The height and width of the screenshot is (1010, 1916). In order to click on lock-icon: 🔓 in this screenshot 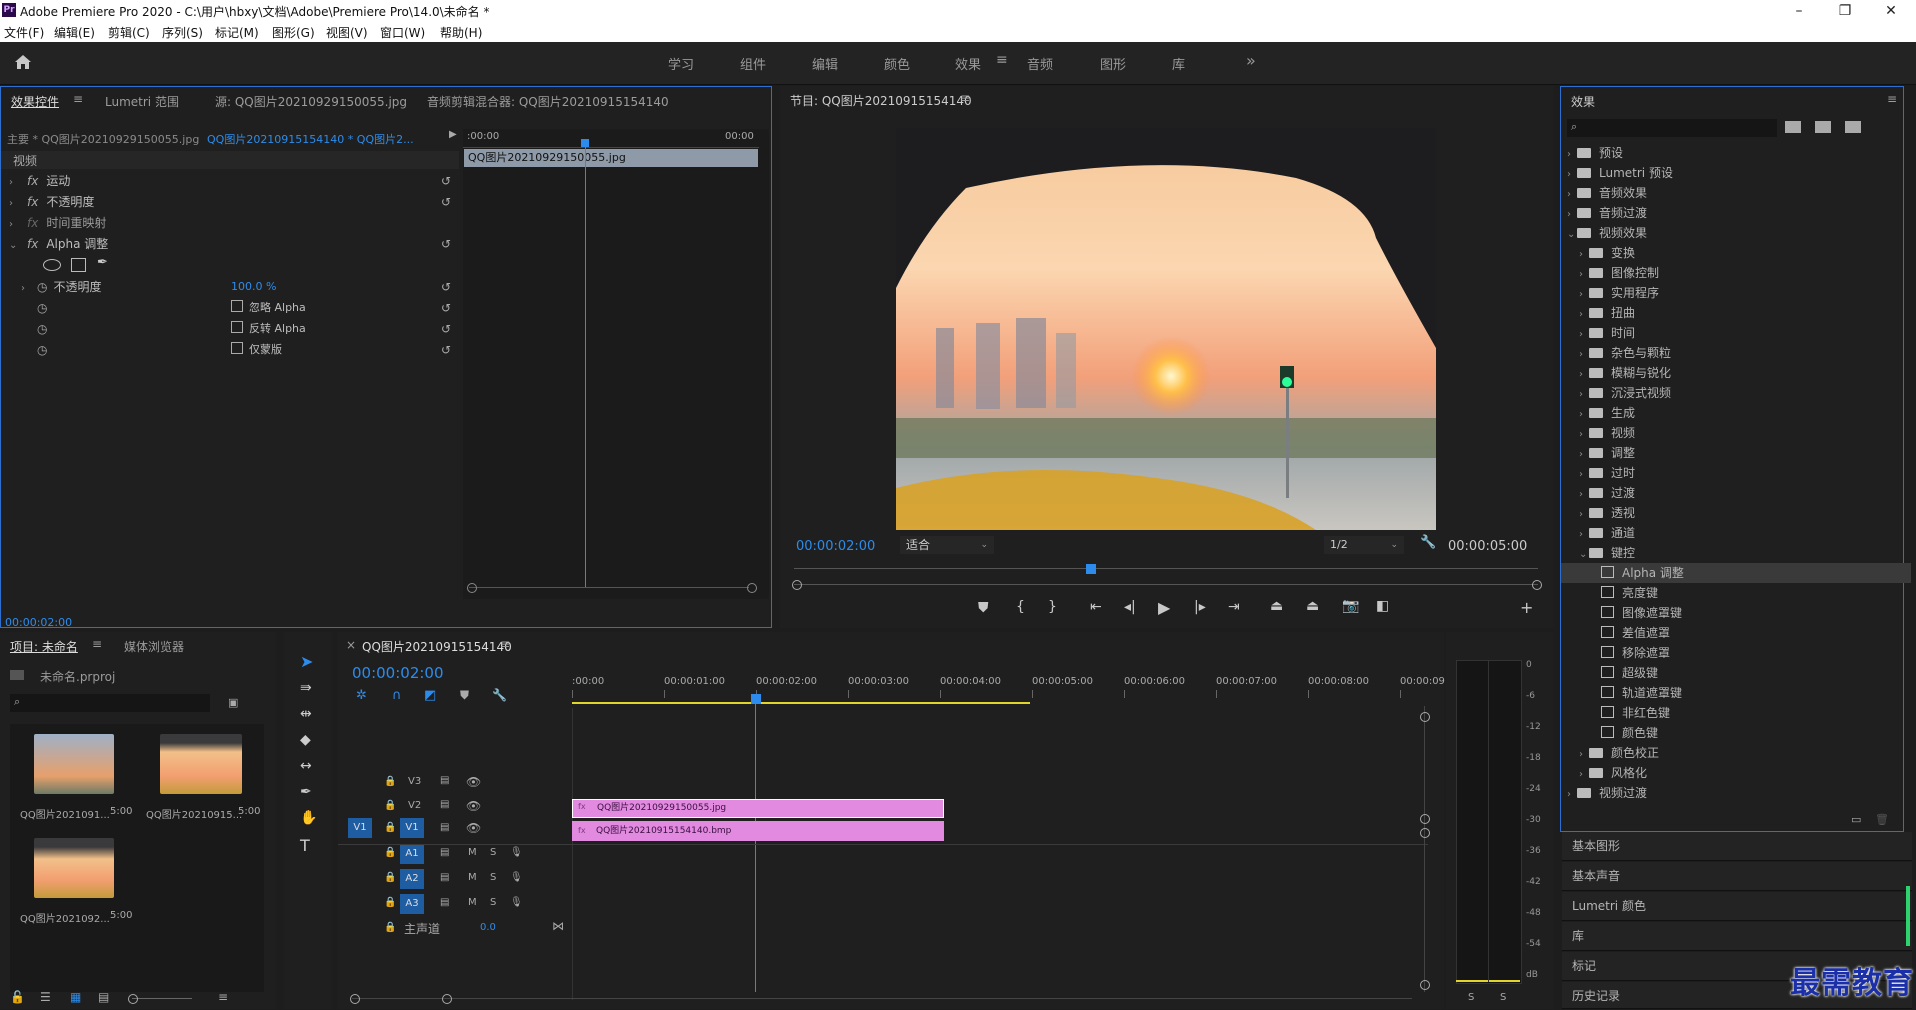, I will do `click(17, 997)`.